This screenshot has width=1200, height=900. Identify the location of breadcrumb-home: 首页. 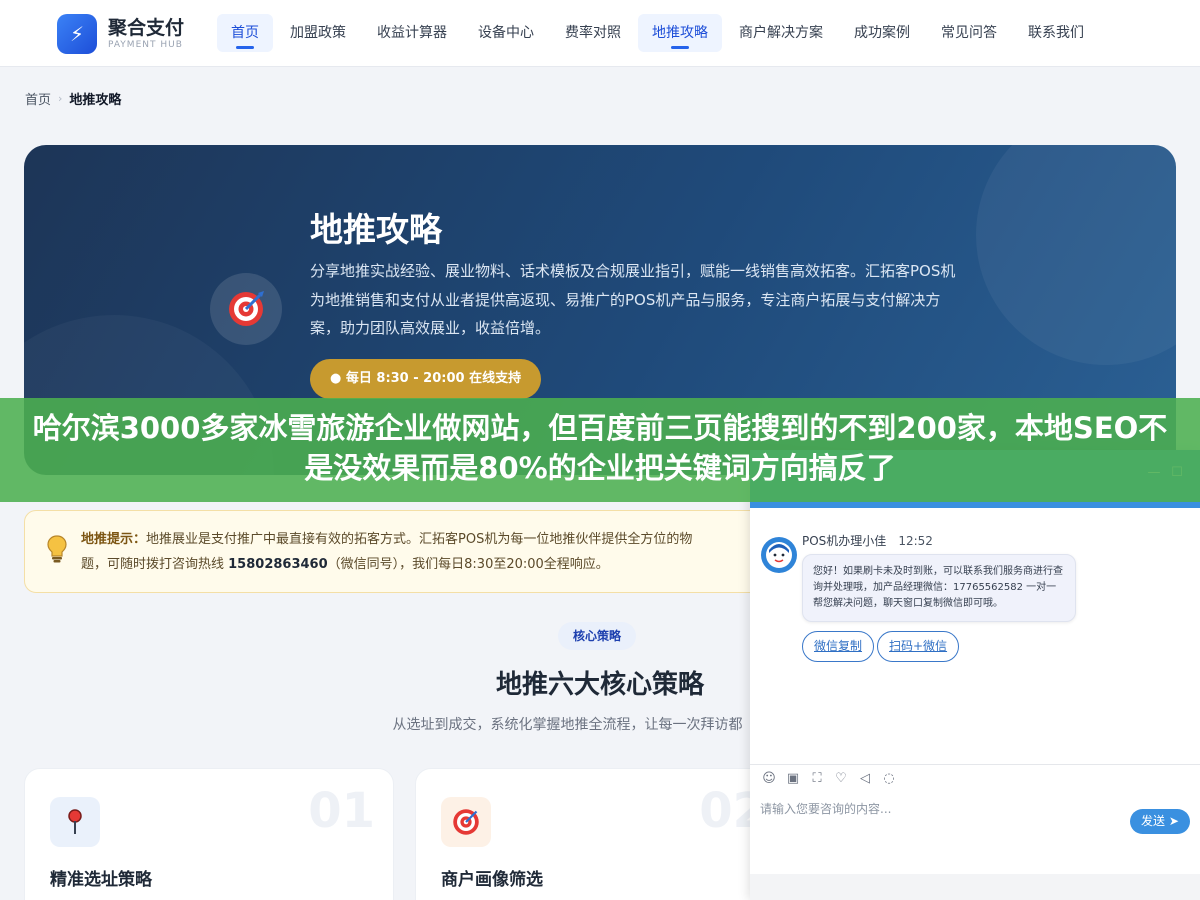
(38, 98).